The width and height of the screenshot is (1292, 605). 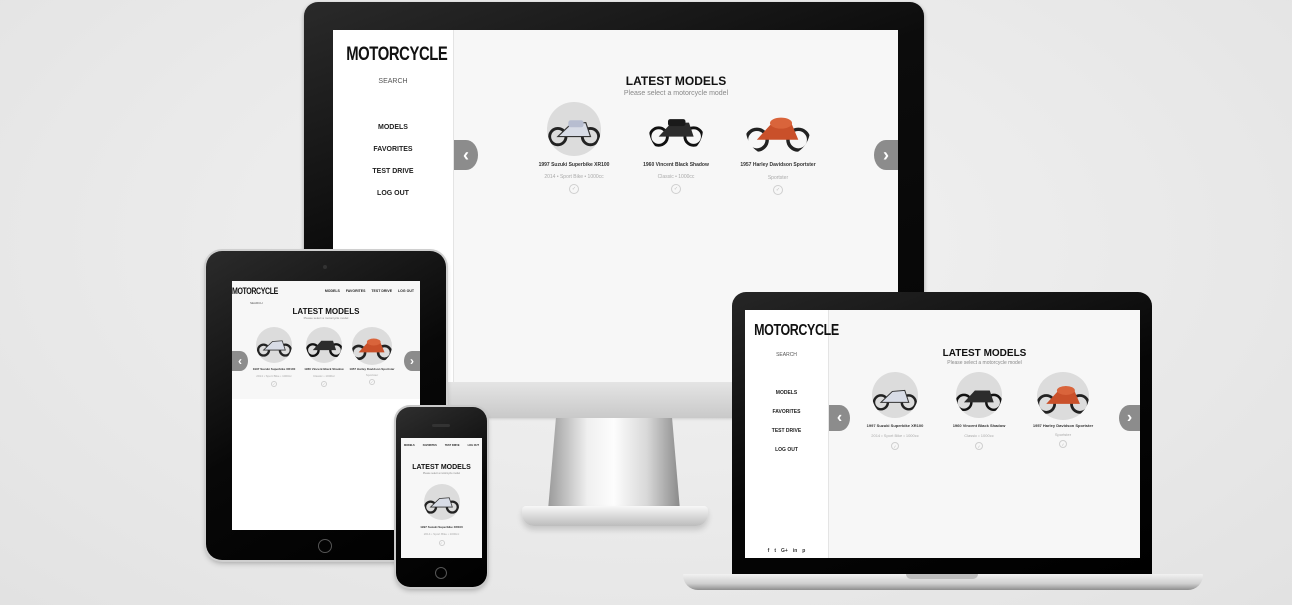 I want to click on tablet-nav-models: MODELS, so click(x=332, y=291).